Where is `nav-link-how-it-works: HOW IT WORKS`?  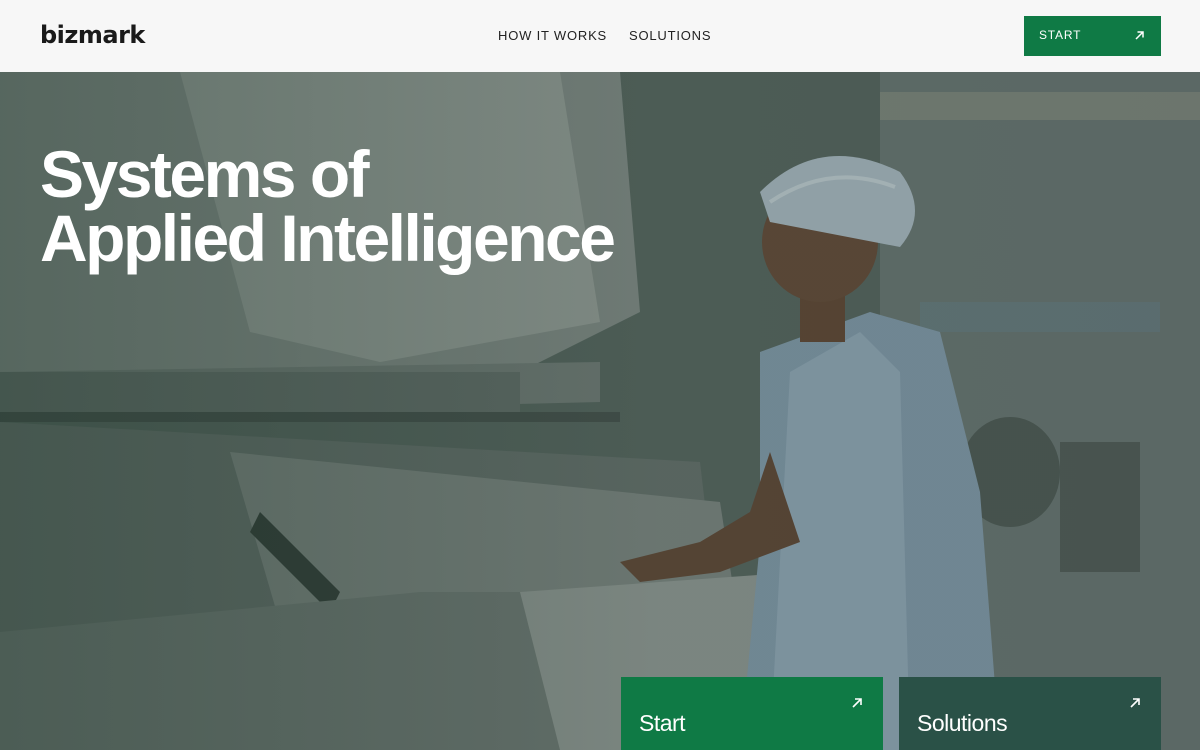 nav-link-how-it-works: HOW IT WORKS is located at coordinates (552, 36).